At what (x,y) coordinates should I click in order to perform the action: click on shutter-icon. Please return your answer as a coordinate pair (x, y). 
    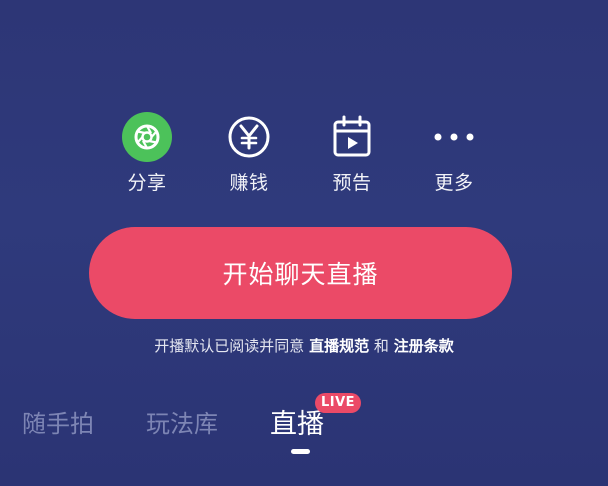
    Looking at the image, I should click on (147, 137).